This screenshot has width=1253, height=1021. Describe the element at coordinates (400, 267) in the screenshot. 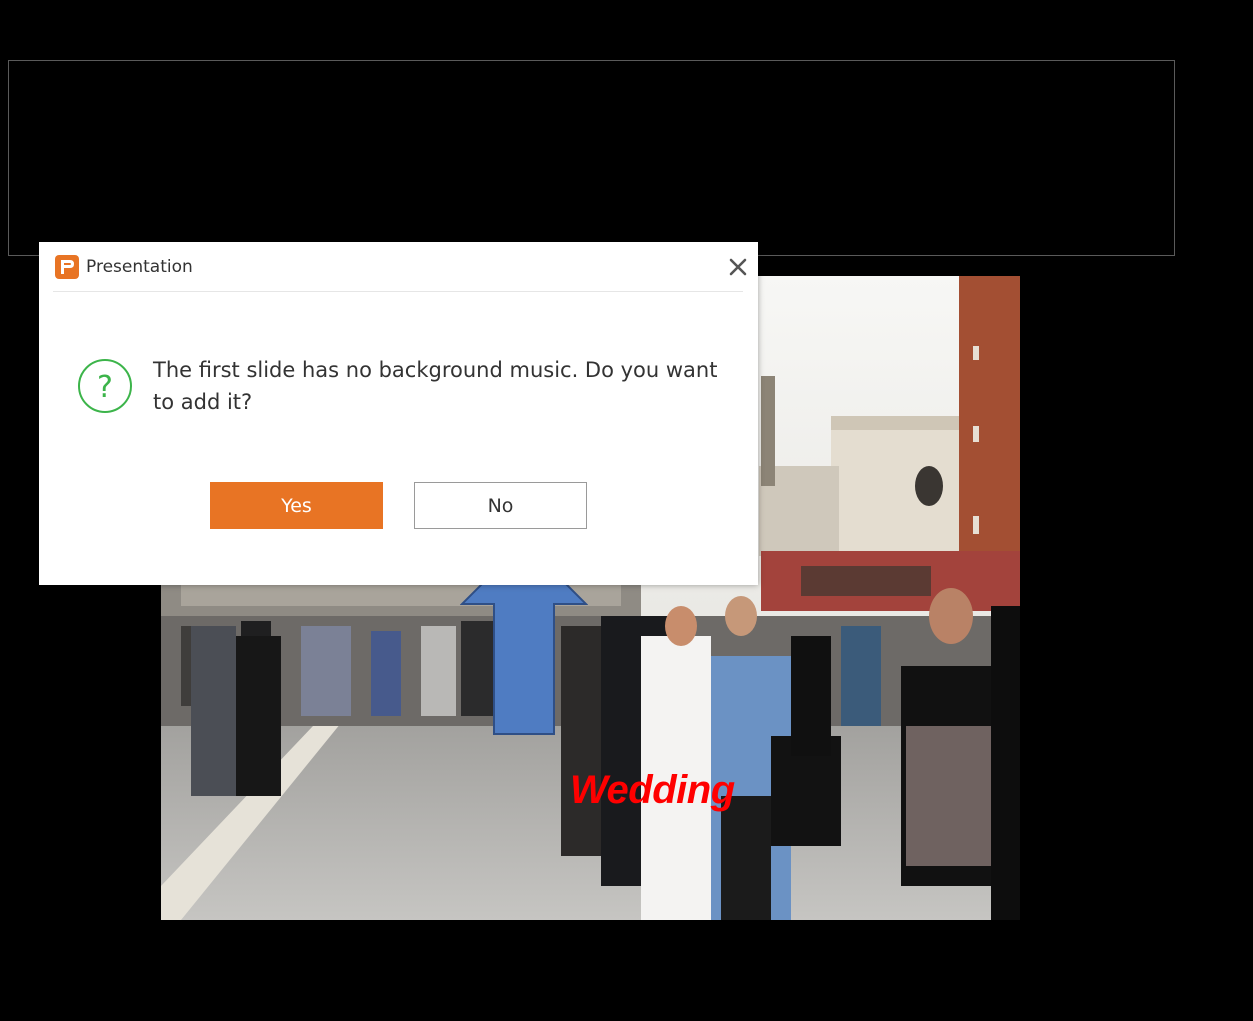

I see `dialog-titlebar: Presentation` at that location.